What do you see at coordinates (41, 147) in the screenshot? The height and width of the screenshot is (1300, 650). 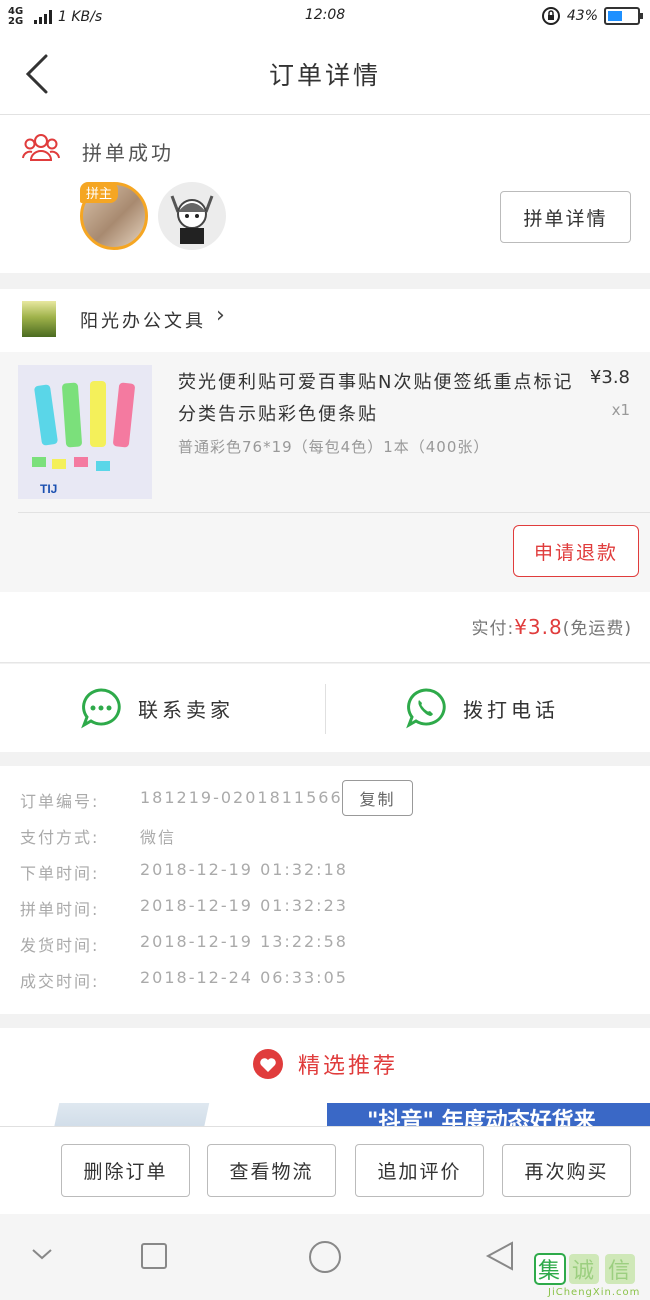 I see `group-icon` at bounding box center [41, 147].